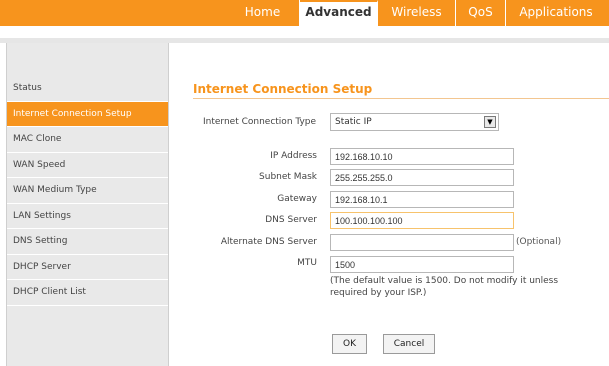 The image size is (609, 366). What do you see at coordinates (304, 32) in the screenshot?
I see `sub-nav-bar` at bounding box center [304, 32].